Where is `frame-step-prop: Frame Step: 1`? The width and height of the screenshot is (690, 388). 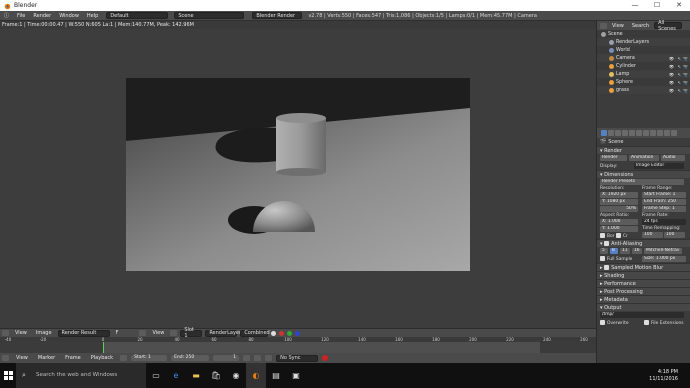
frame-step-prop: Frame Step: 1 is located at coordinates (664, 209).